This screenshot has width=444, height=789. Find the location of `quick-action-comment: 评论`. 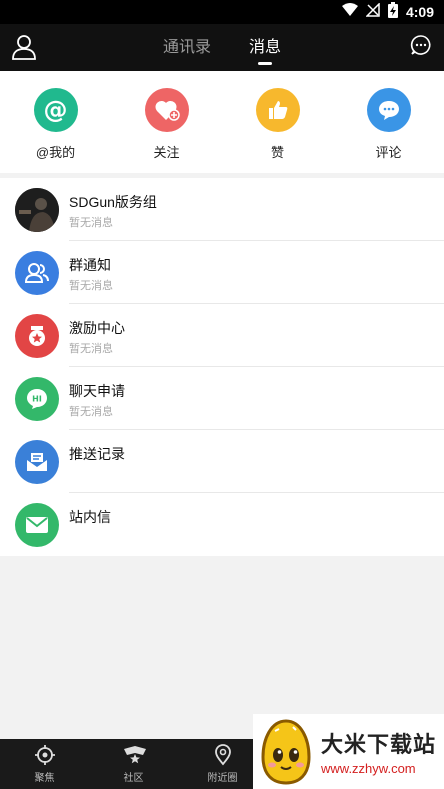

quick-action-comment: 评论 is located at coordinates (389, 130).